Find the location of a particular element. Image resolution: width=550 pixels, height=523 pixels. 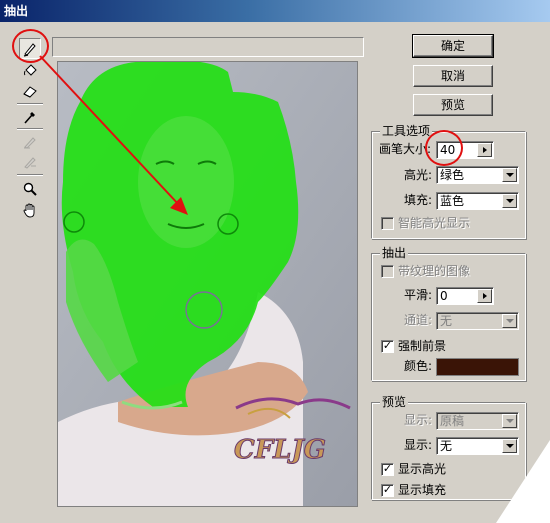

show-fill-checkbox: ✓ is located at coordinates (387, 490).